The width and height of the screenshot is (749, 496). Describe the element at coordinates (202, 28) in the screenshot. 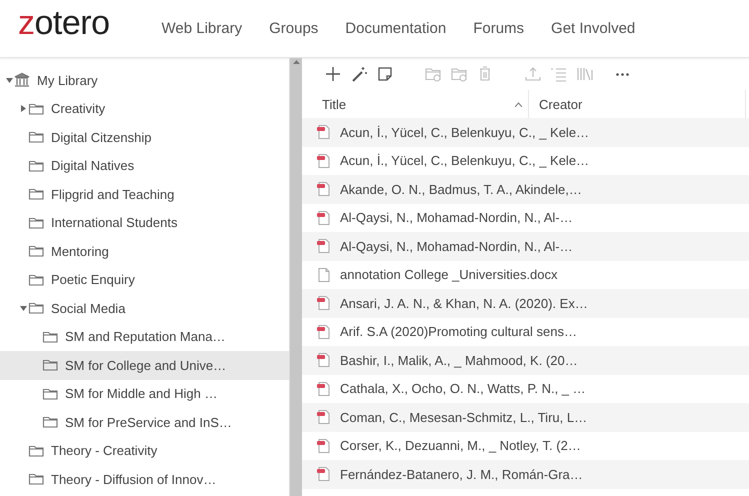

I see `nav-link: Web Library` at that location.